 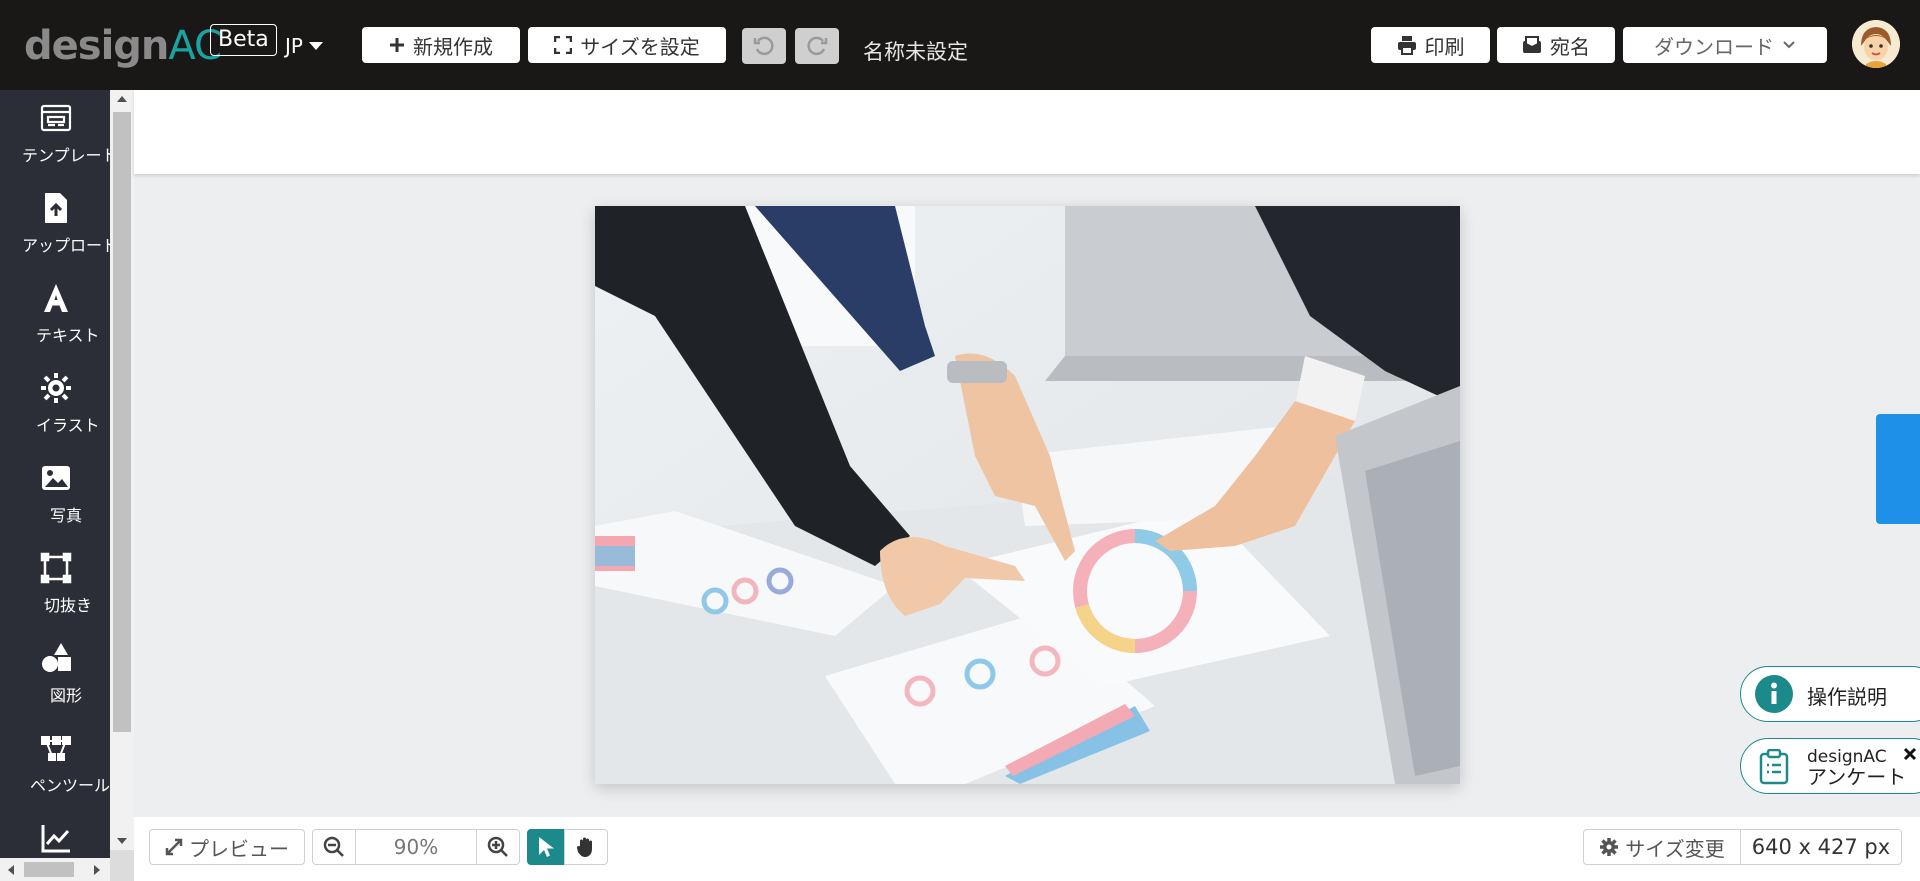 I want to click on address-button: 宛名, so click(x=1556, y=45).